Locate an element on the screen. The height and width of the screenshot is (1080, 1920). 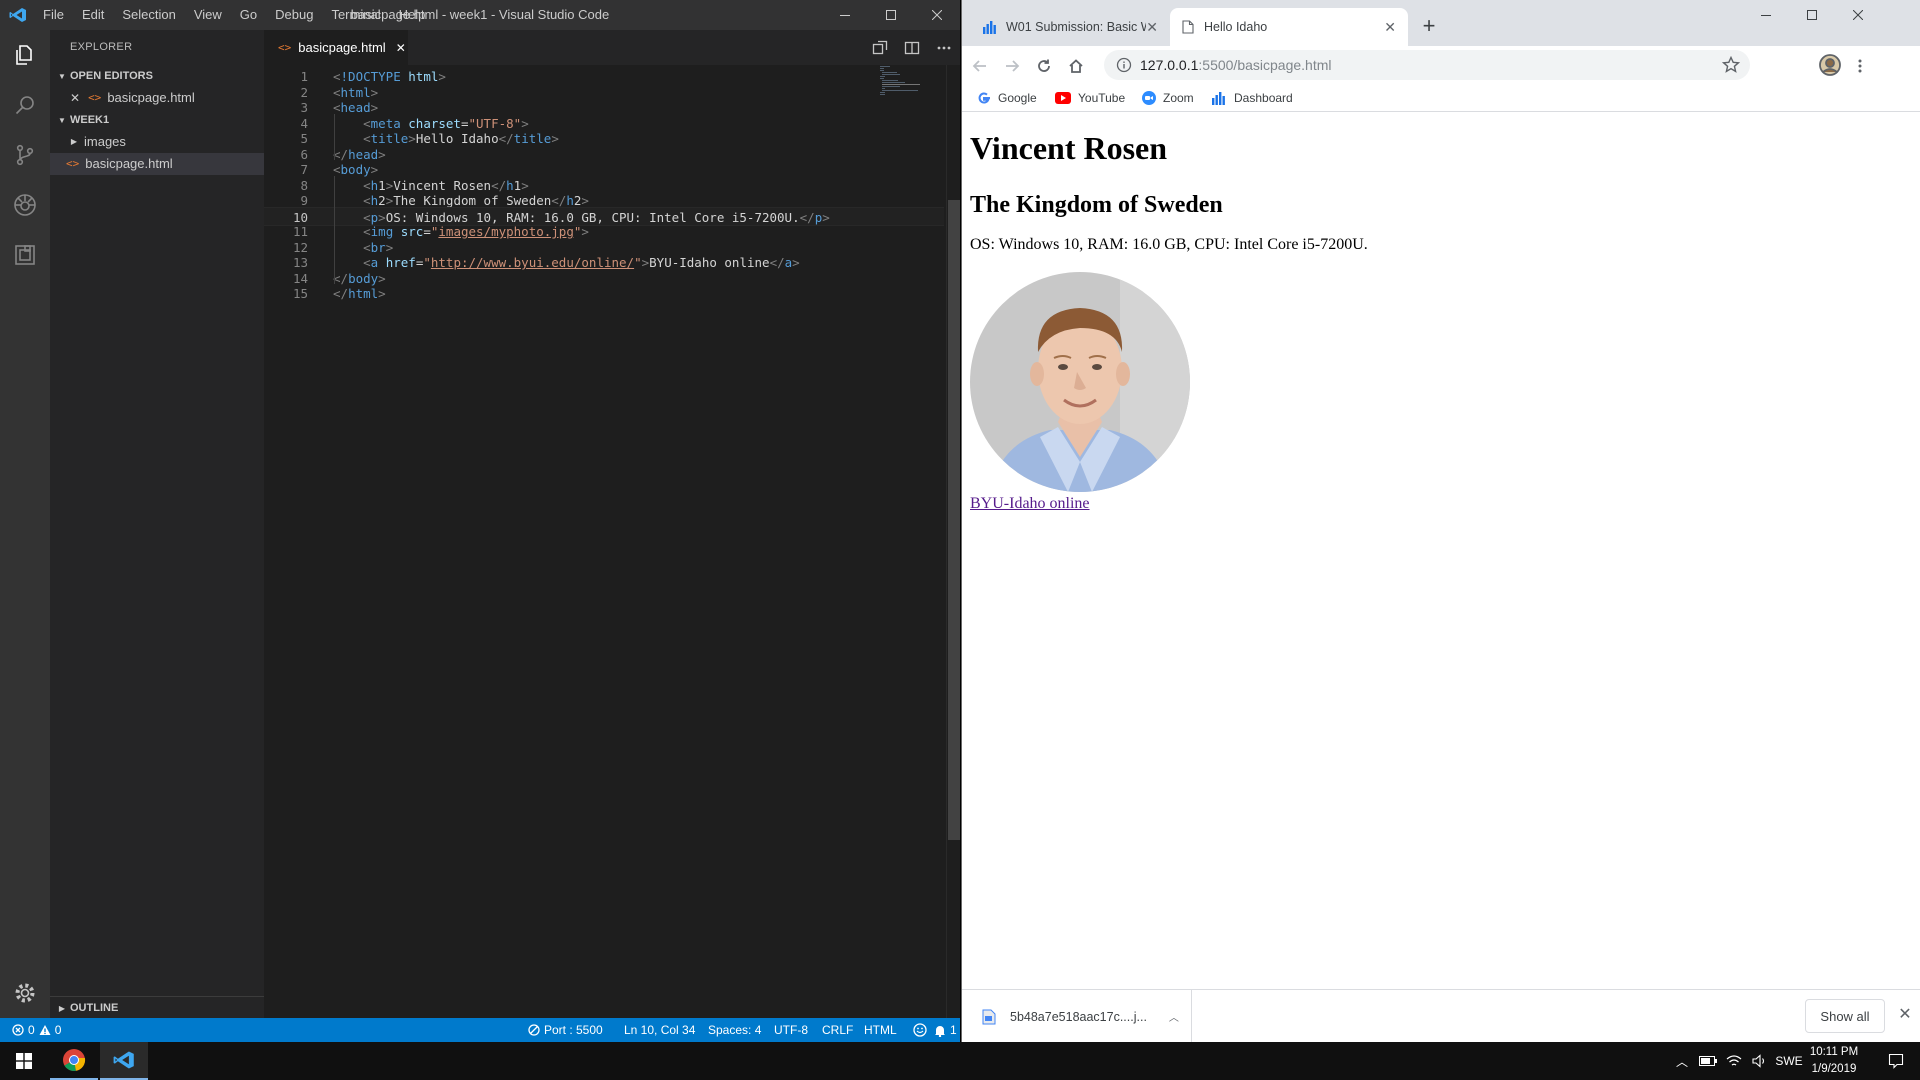
bookmark-youtube: YouTube is located at coordinates (1090, 98).